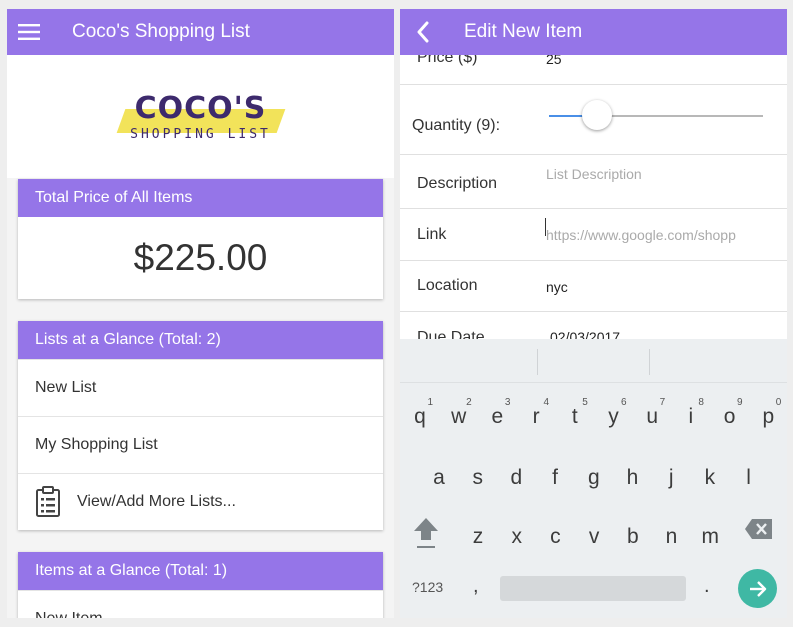  I want to click on location-row: Location nyc, so click(593, 286).